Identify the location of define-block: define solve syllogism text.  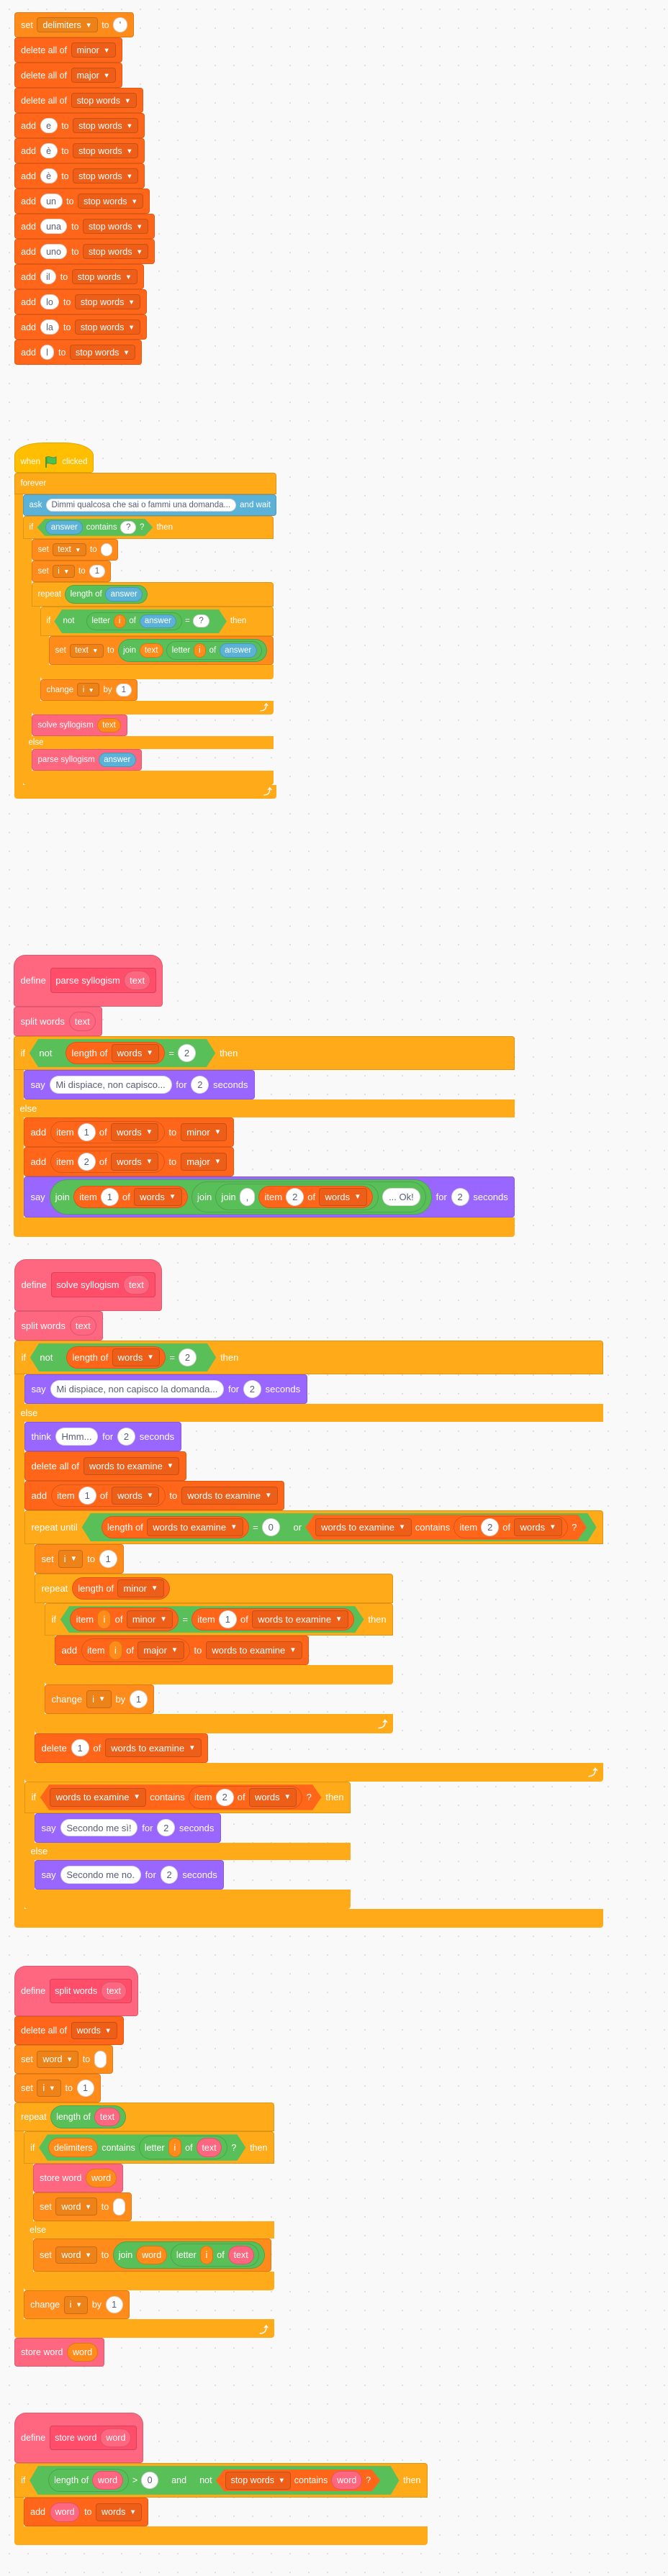
(88, 1285).